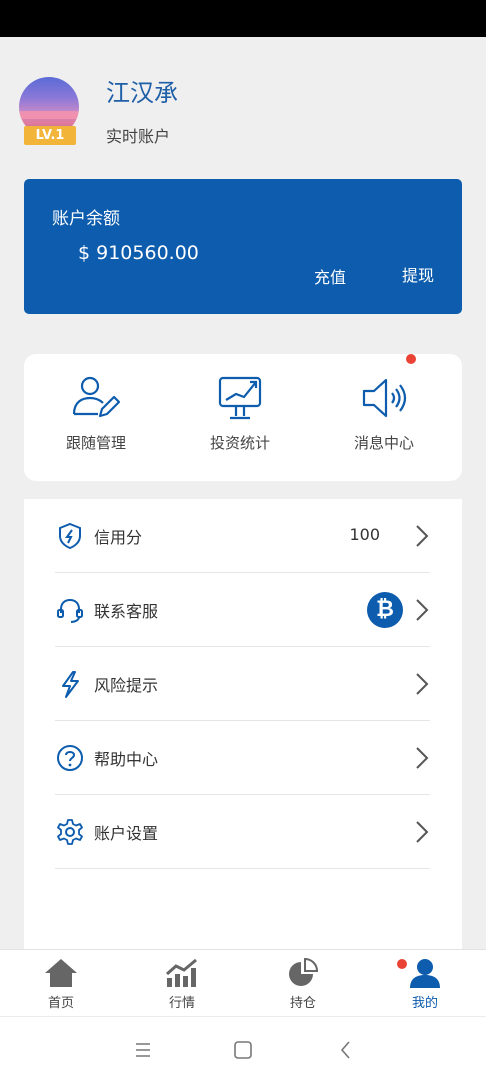 This screenshot has width=486, height=1080. Describe the element at coordinates (243, 18) in the screenshot. I see `status-bar` at that location.